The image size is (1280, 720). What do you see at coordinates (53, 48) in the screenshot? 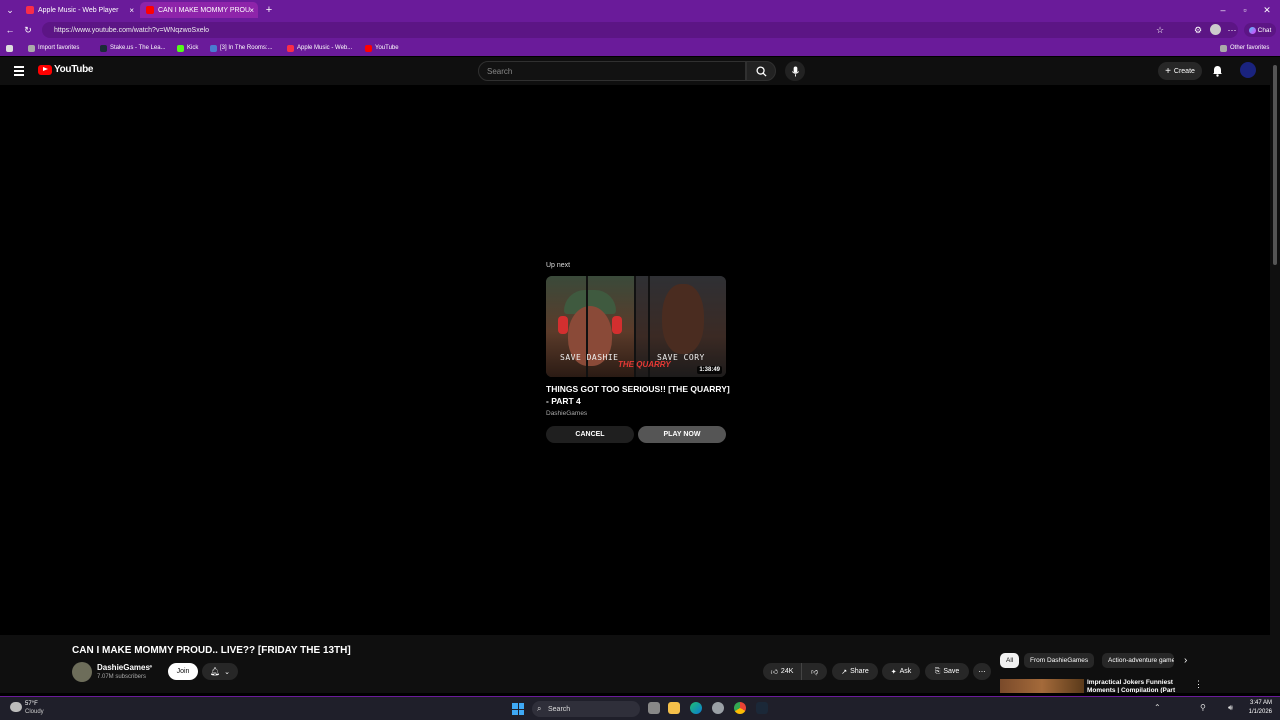
I see `favorite-import: Import favorites` at bounding box center [53, 48].